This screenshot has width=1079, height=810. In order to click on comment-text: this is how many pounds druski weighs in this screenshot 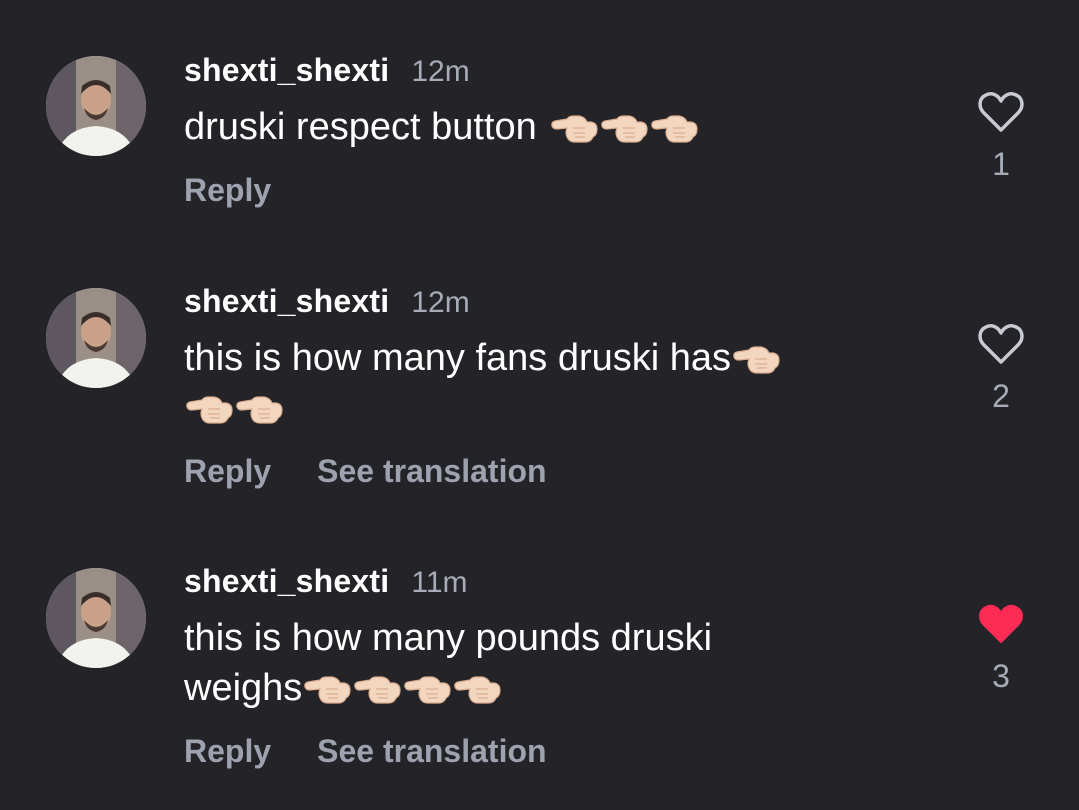, I will do `click(564, 663)`.